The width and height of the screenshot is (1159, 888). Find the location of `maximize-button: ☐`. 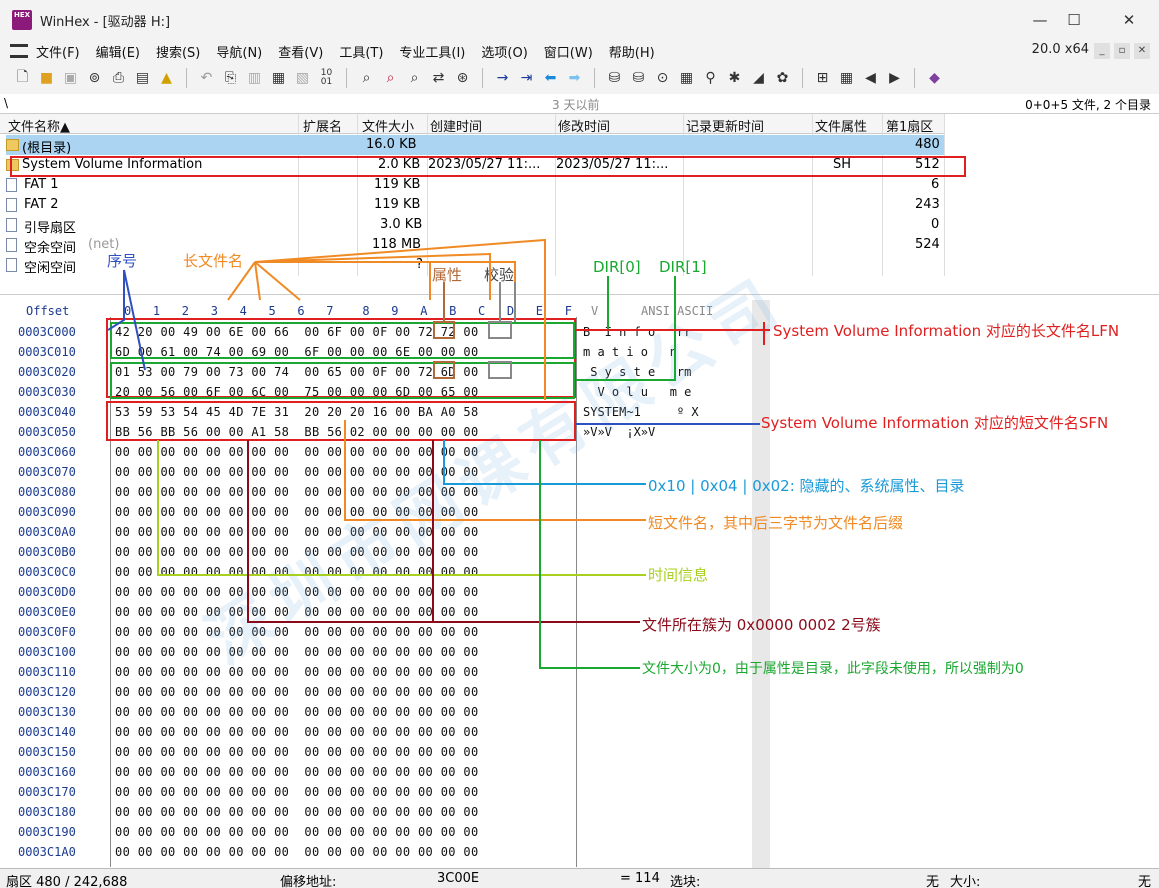

maximize-button: ☐ is located at coordinates (1074, 20).